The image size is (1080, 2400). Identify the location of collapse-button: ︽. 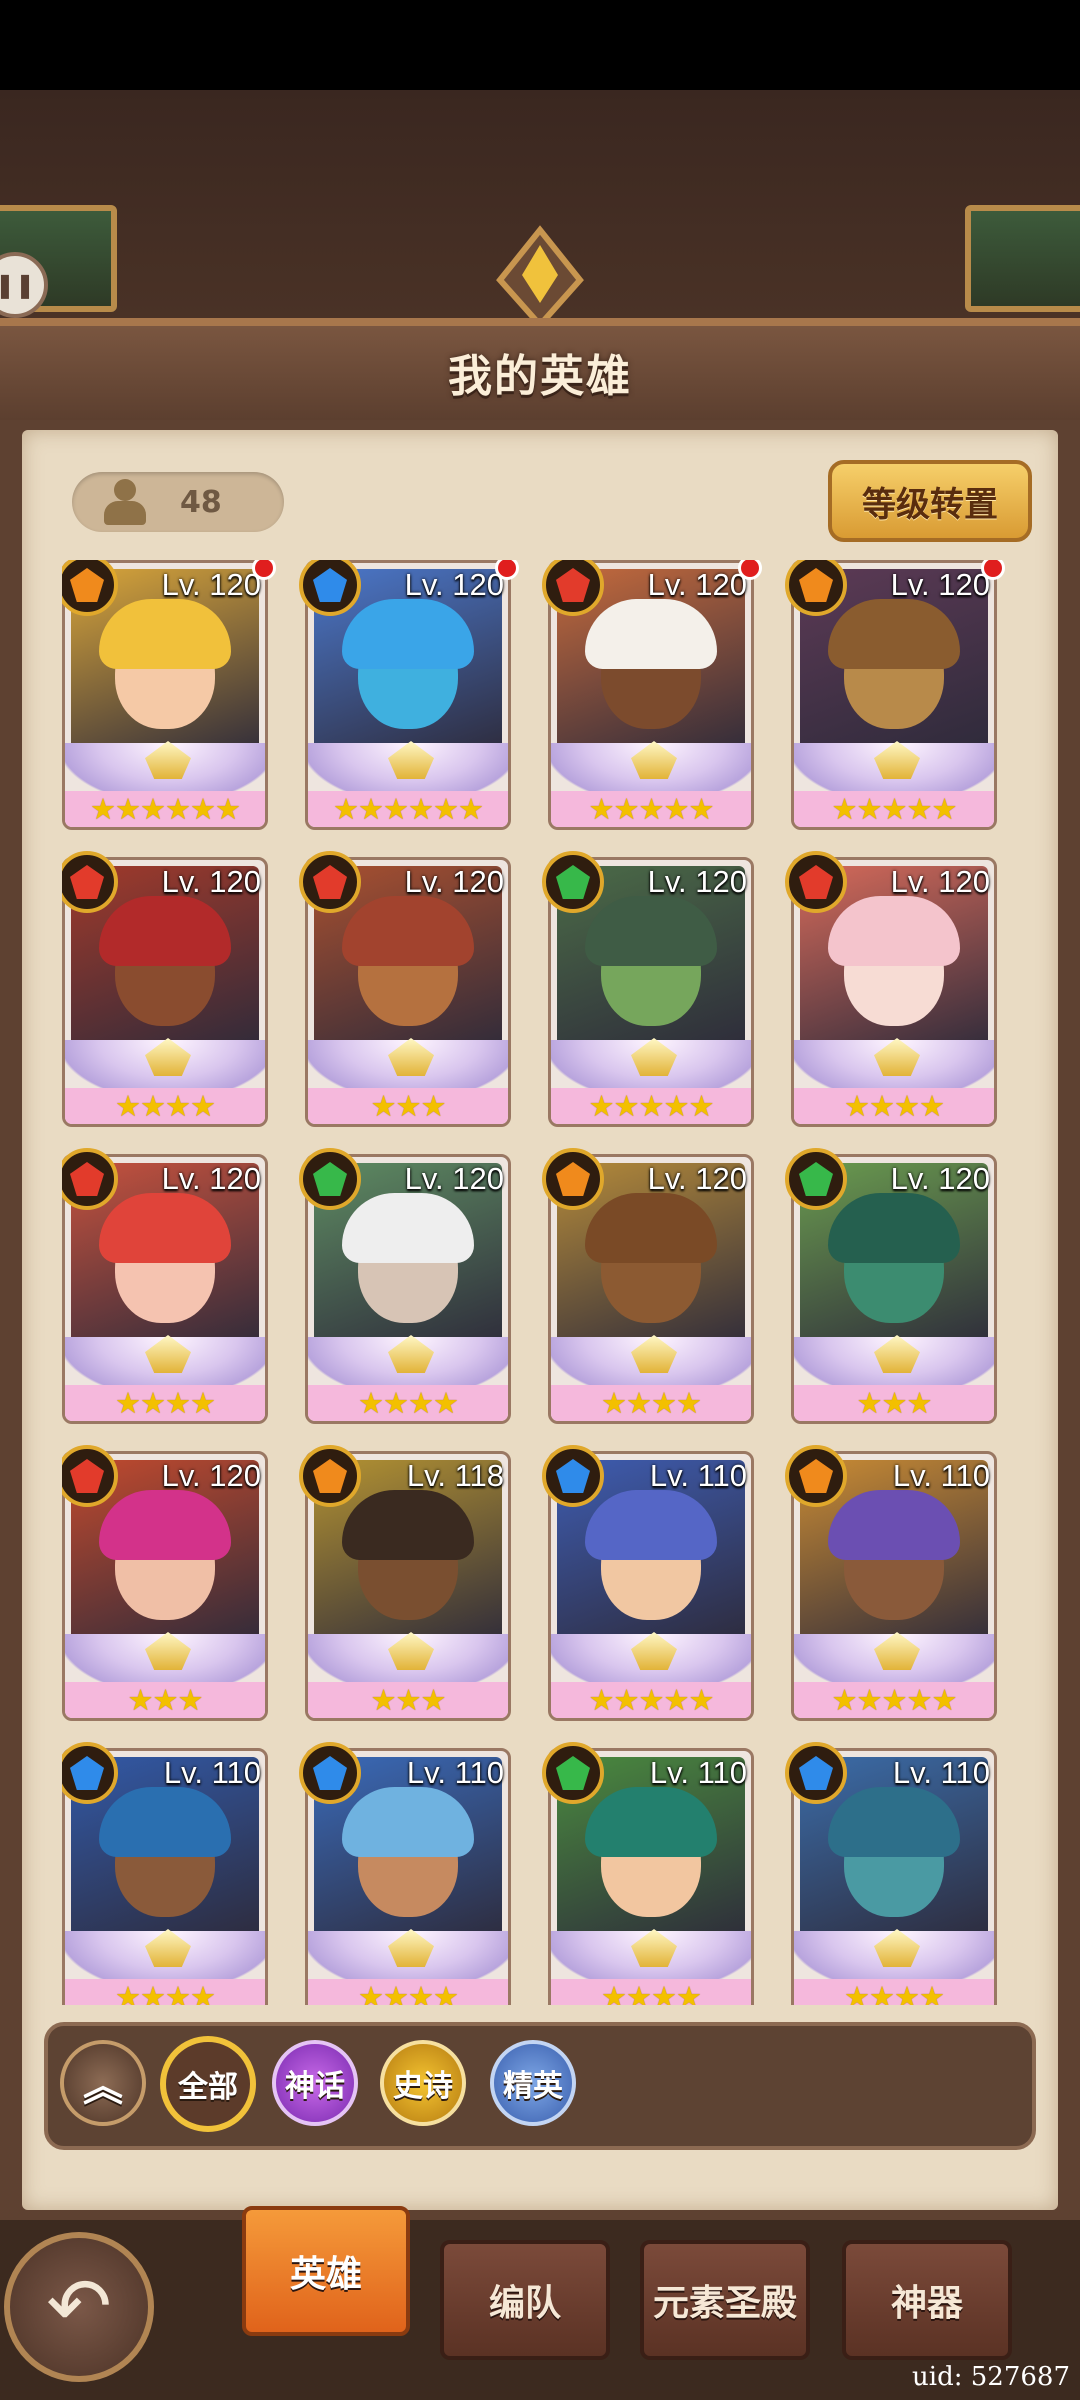
(103, 2083).